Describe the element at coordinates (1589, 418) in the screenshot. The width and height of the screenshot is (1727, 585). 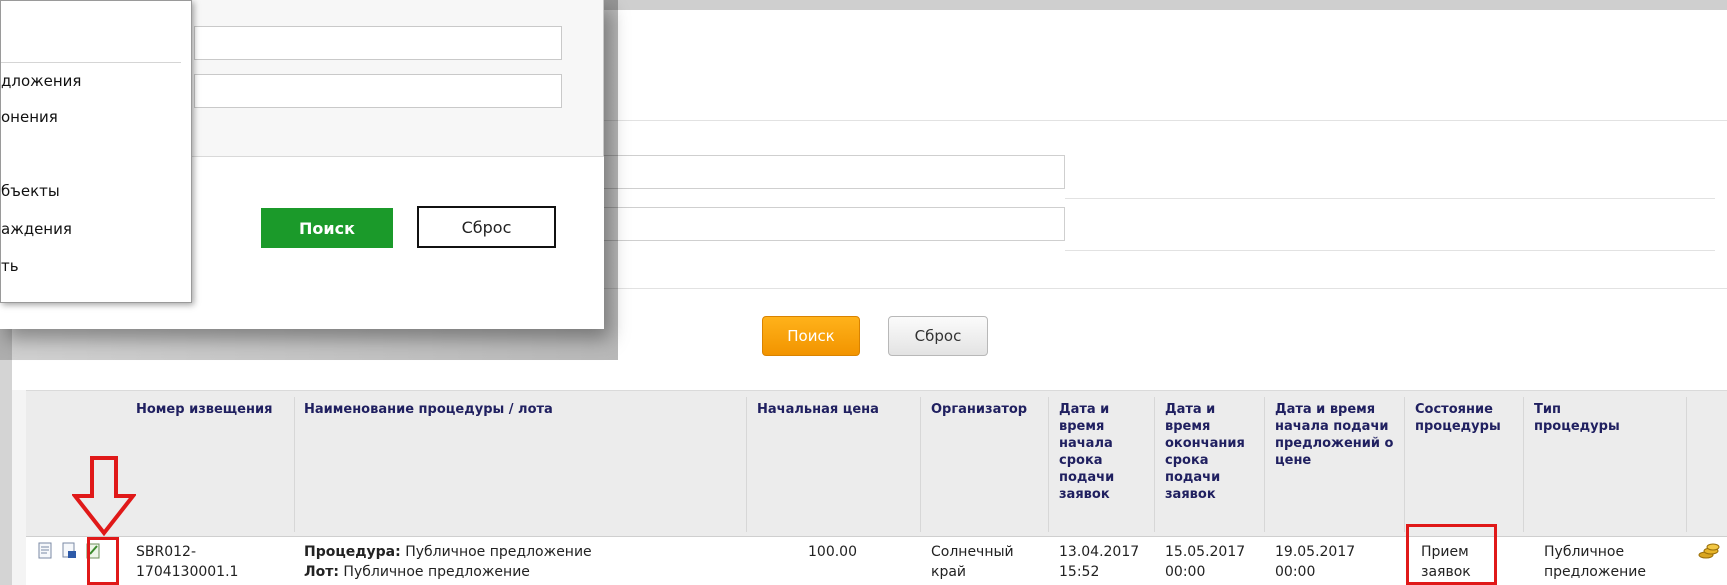
I see `header-type: Тип процедуры` at that location.